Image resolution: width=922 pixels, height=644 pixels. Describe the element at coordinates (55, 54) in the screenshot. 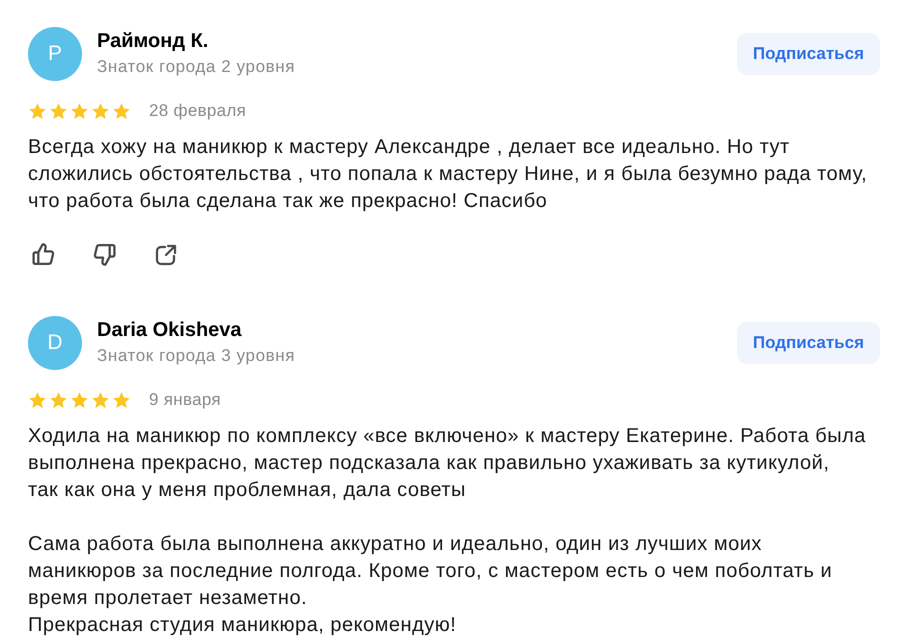

I see `avatar: Р` at that location.